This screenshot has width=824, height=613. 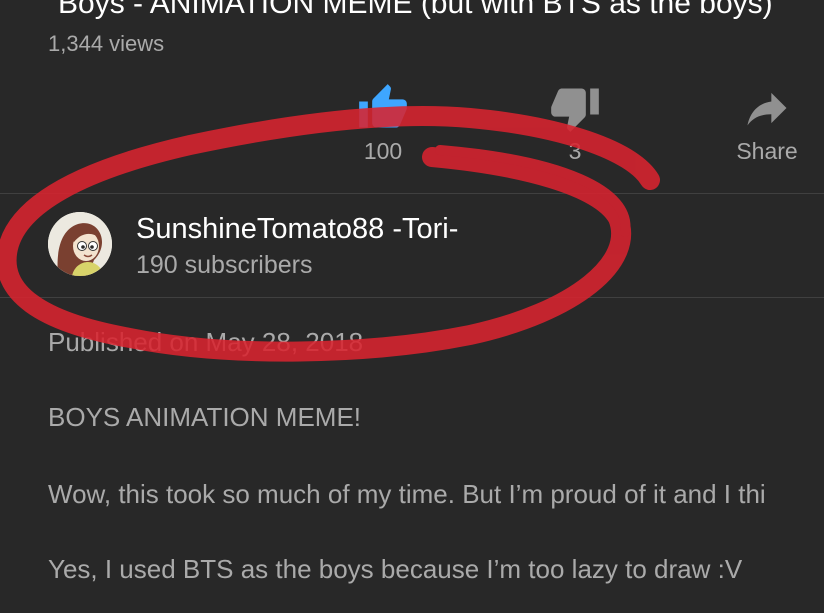 What do you see at coordinates (383, 151) in the screenshot?
I see `like-count: 100` at bounding box center [383, 151].